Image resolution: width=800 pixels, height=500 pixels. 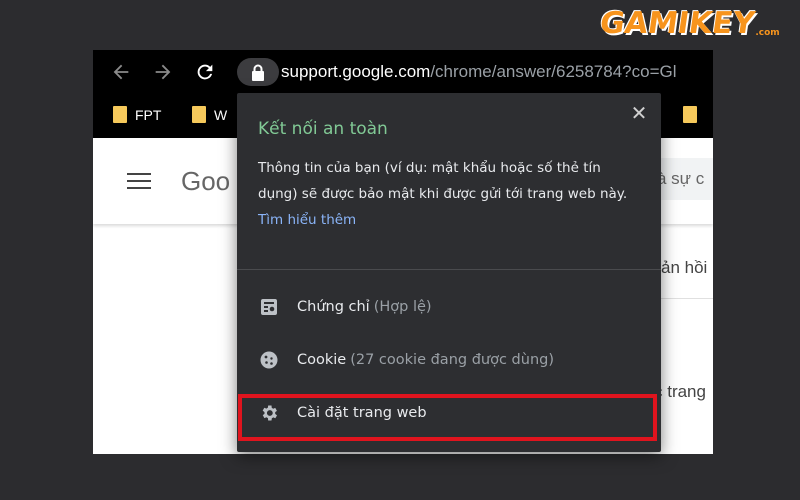 What do you see at coordinates (680, 391) in the screenshot?
I see `page-text-fragment: c trang` at bounding box center [680, 391].